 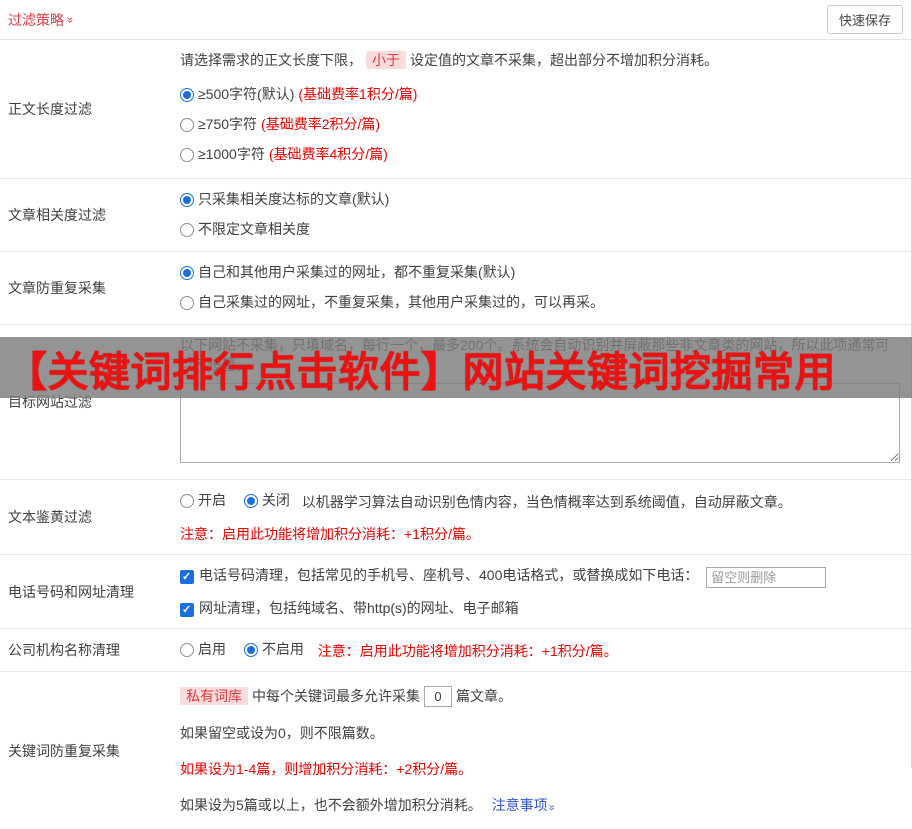 I want to click on row-label: 公司机构名称清理, so click(x=64, y=650).